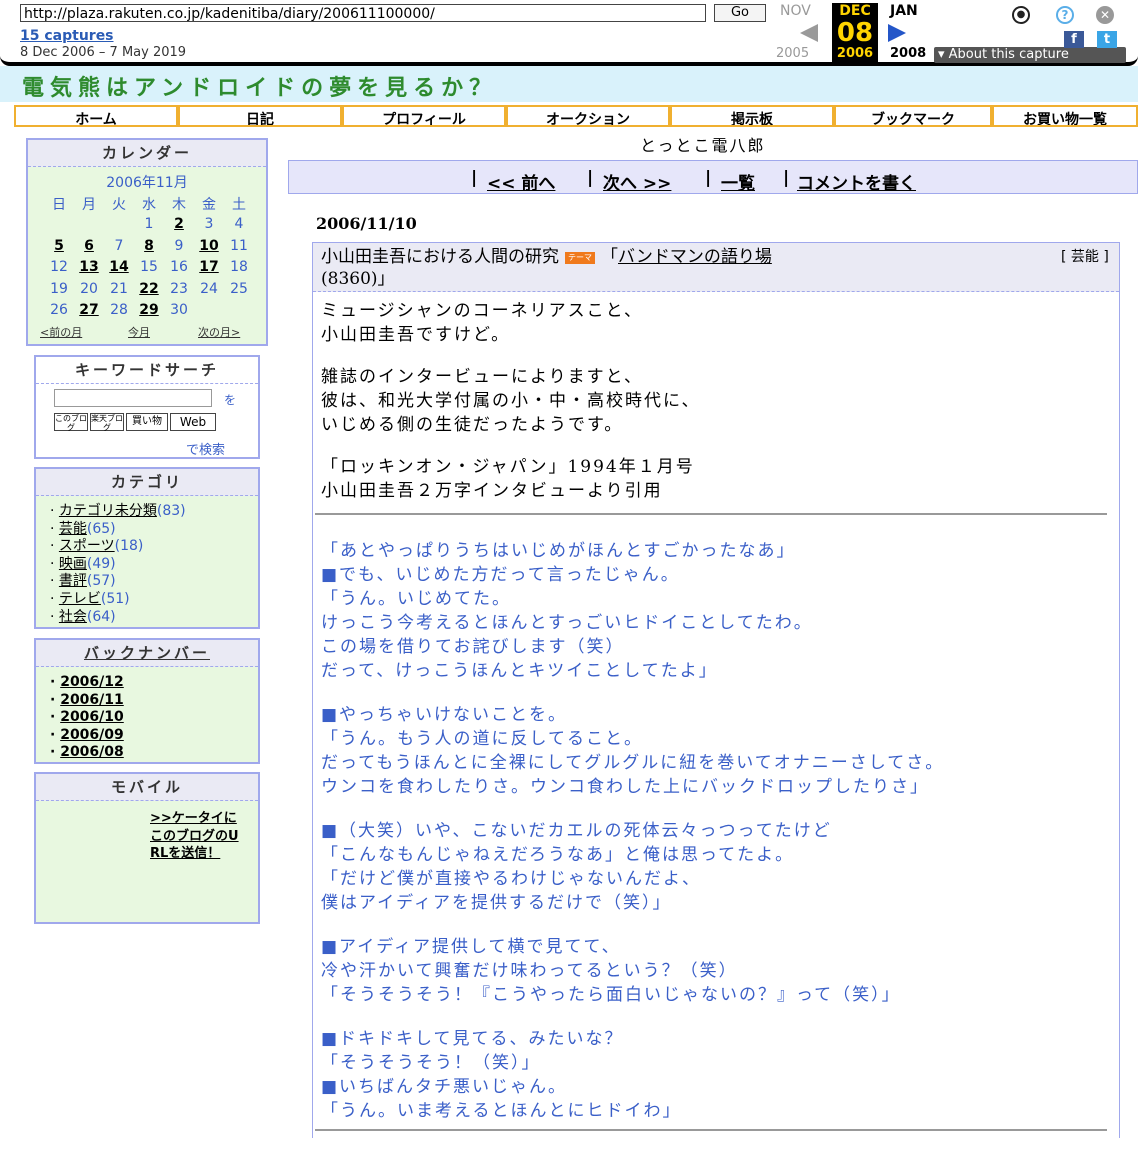  I want to click on nav-bookmark: ブックマーク, so click(913, 116).